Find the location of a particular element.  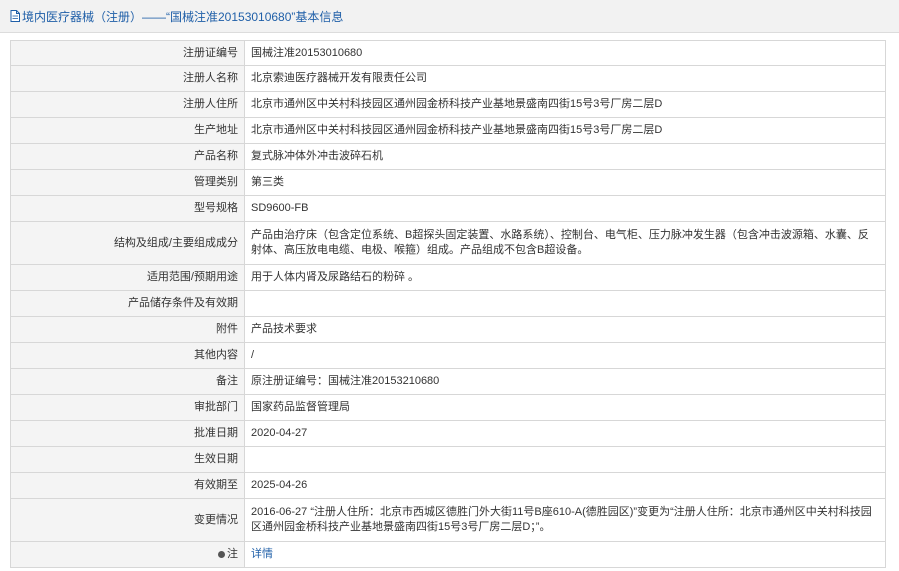

row-label: 产品名称 is located at coordinates (127, 156).